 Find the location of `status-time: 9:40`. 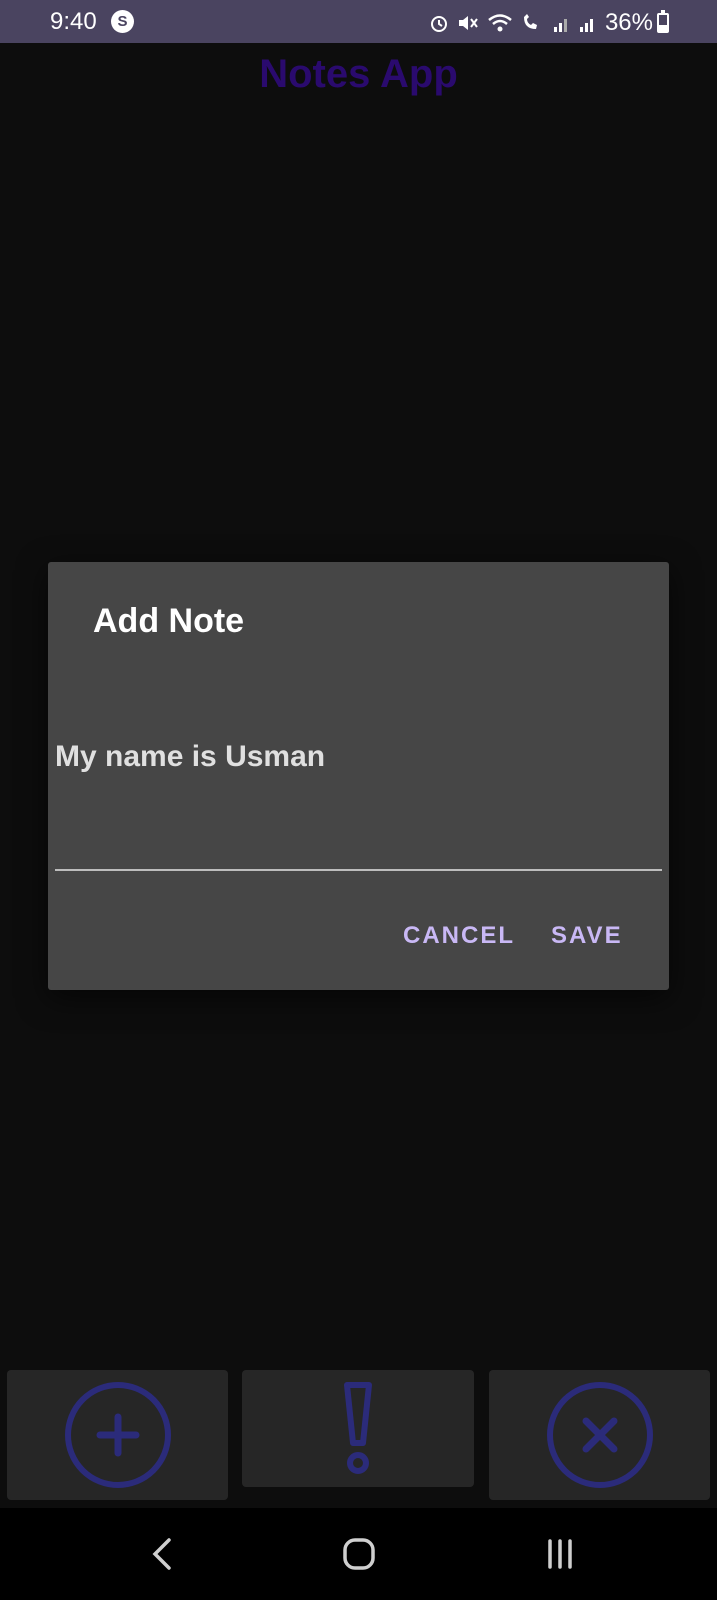

status-time: 9:40 is located at coordinates (73, 21).